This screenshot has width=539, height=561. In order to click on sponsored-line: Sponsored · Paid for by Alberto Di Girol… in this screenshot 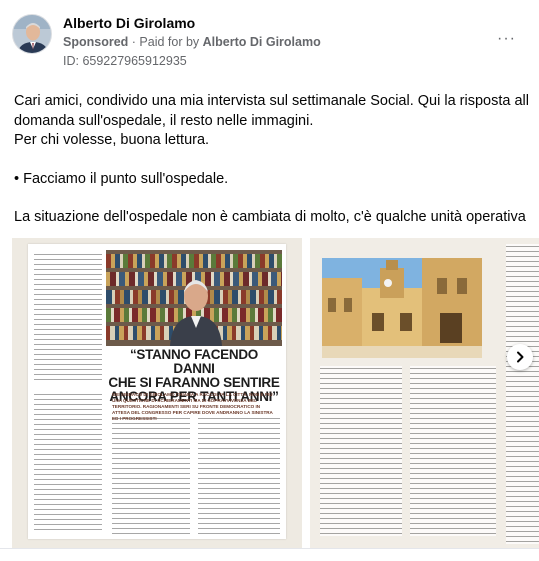, I will do `click(192, 42)`.